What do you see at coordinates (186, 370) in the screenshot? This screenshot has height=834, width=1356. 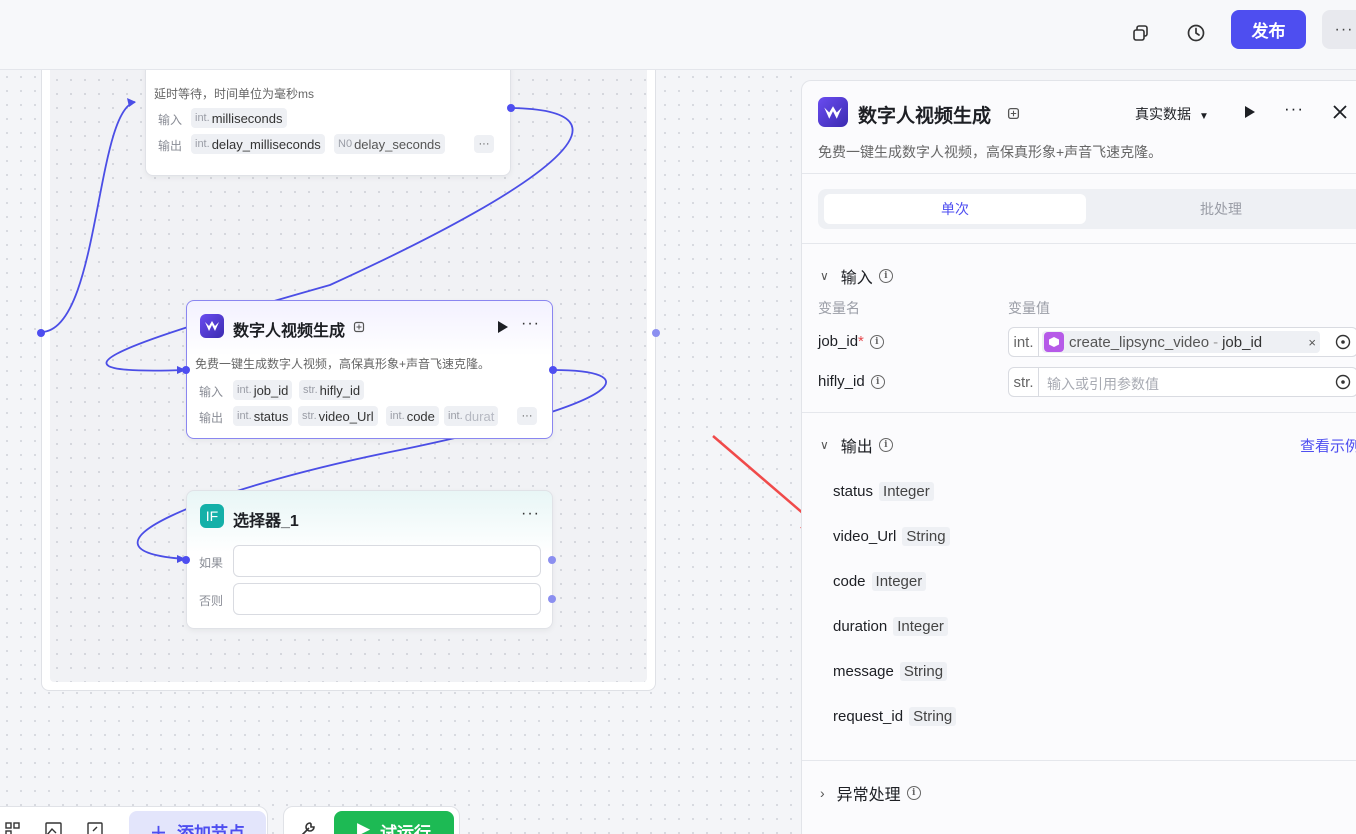 I see `digital-human-input-port` at bounding box center [186, 370].